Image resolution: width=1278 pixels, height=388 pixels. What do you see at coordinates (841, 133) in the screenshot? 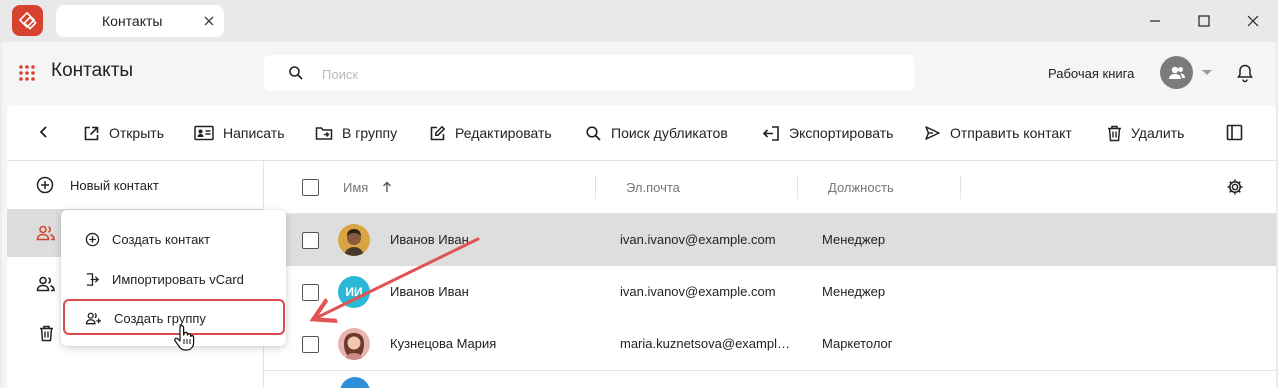
I see `export-label: Экспортировать` at bounding box center [841, 133].